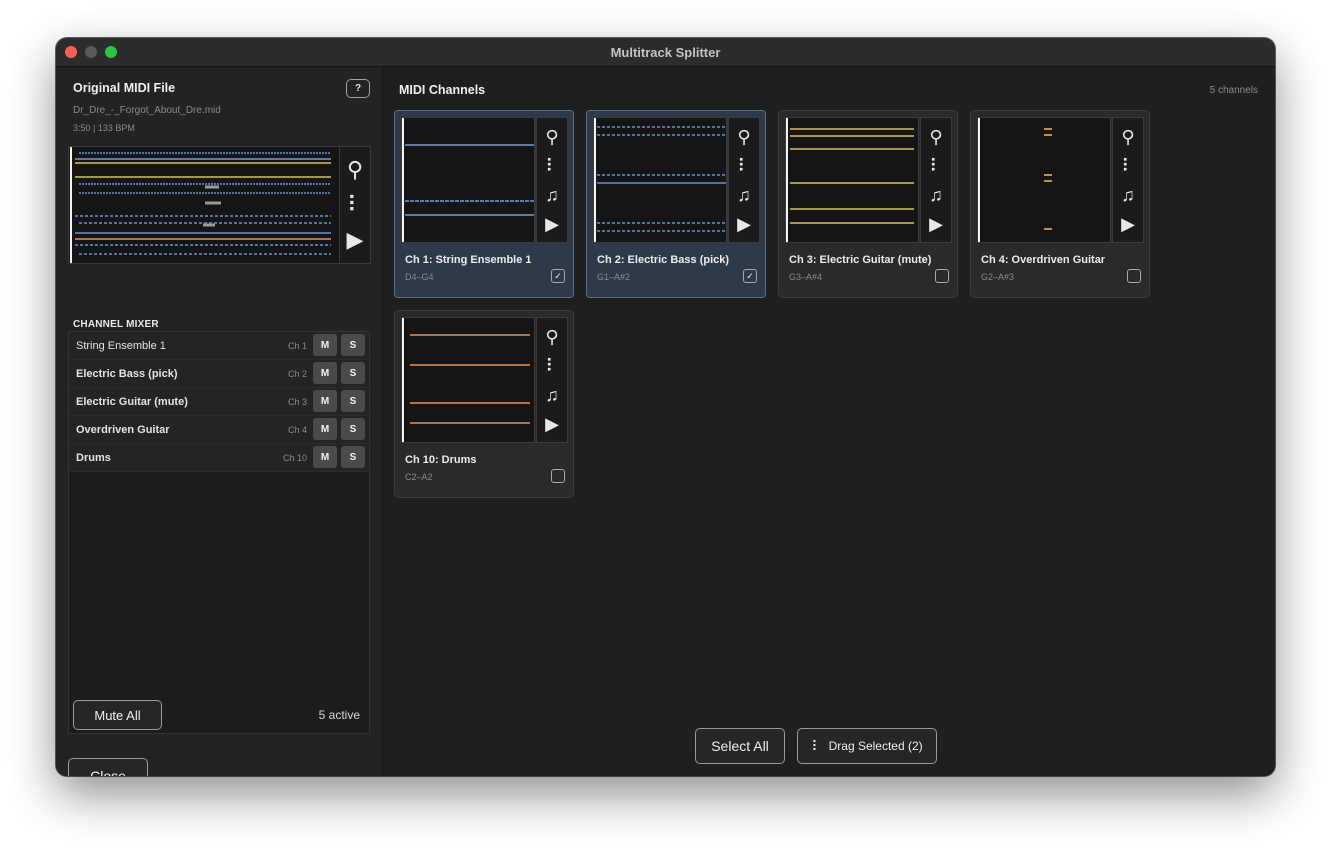 This screenshot has height=850, width=1331. Describe the element at coordinates (875, 746) in the screenshot. I see `drag-selected-label: Drag Selected (2)` at that location.